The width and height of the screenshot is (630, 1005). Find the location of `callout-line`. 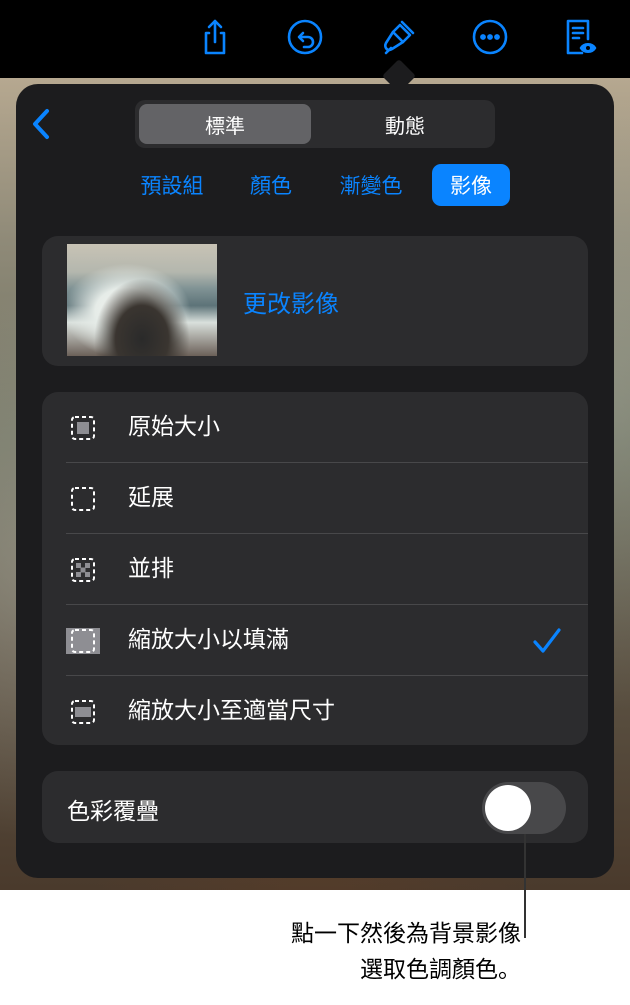

callout-line is located at coordinates (525, 886).